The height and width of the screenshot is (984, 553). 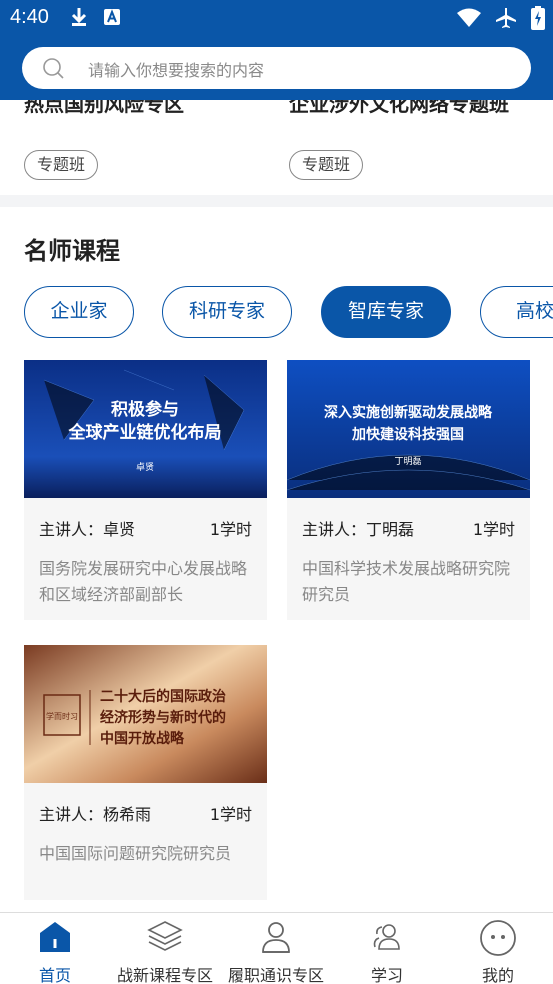 I want to click on lecturer-name: 主讲人：杨希雨, so click(x=95, y=814).